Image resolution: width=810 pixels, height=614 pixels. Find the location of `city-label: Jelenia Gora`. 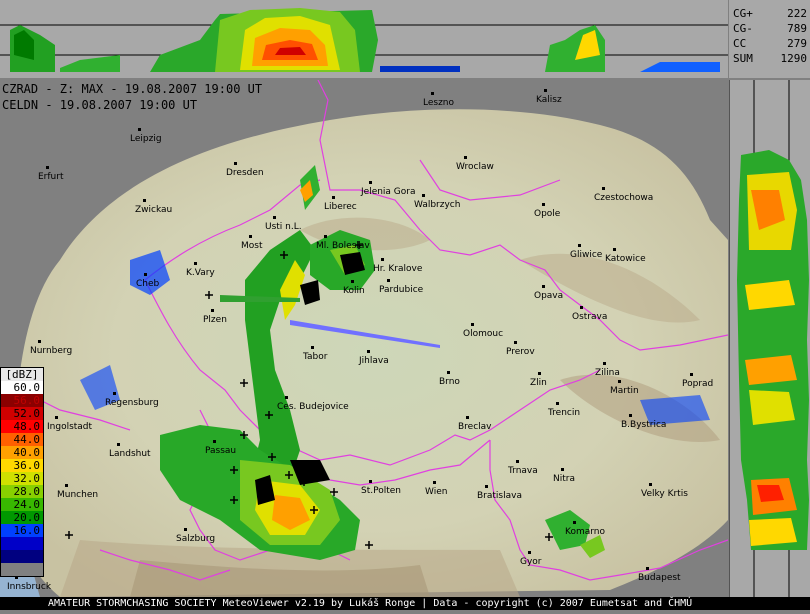

city-label: Jelenia Gora is located at coordinates (388, 192).